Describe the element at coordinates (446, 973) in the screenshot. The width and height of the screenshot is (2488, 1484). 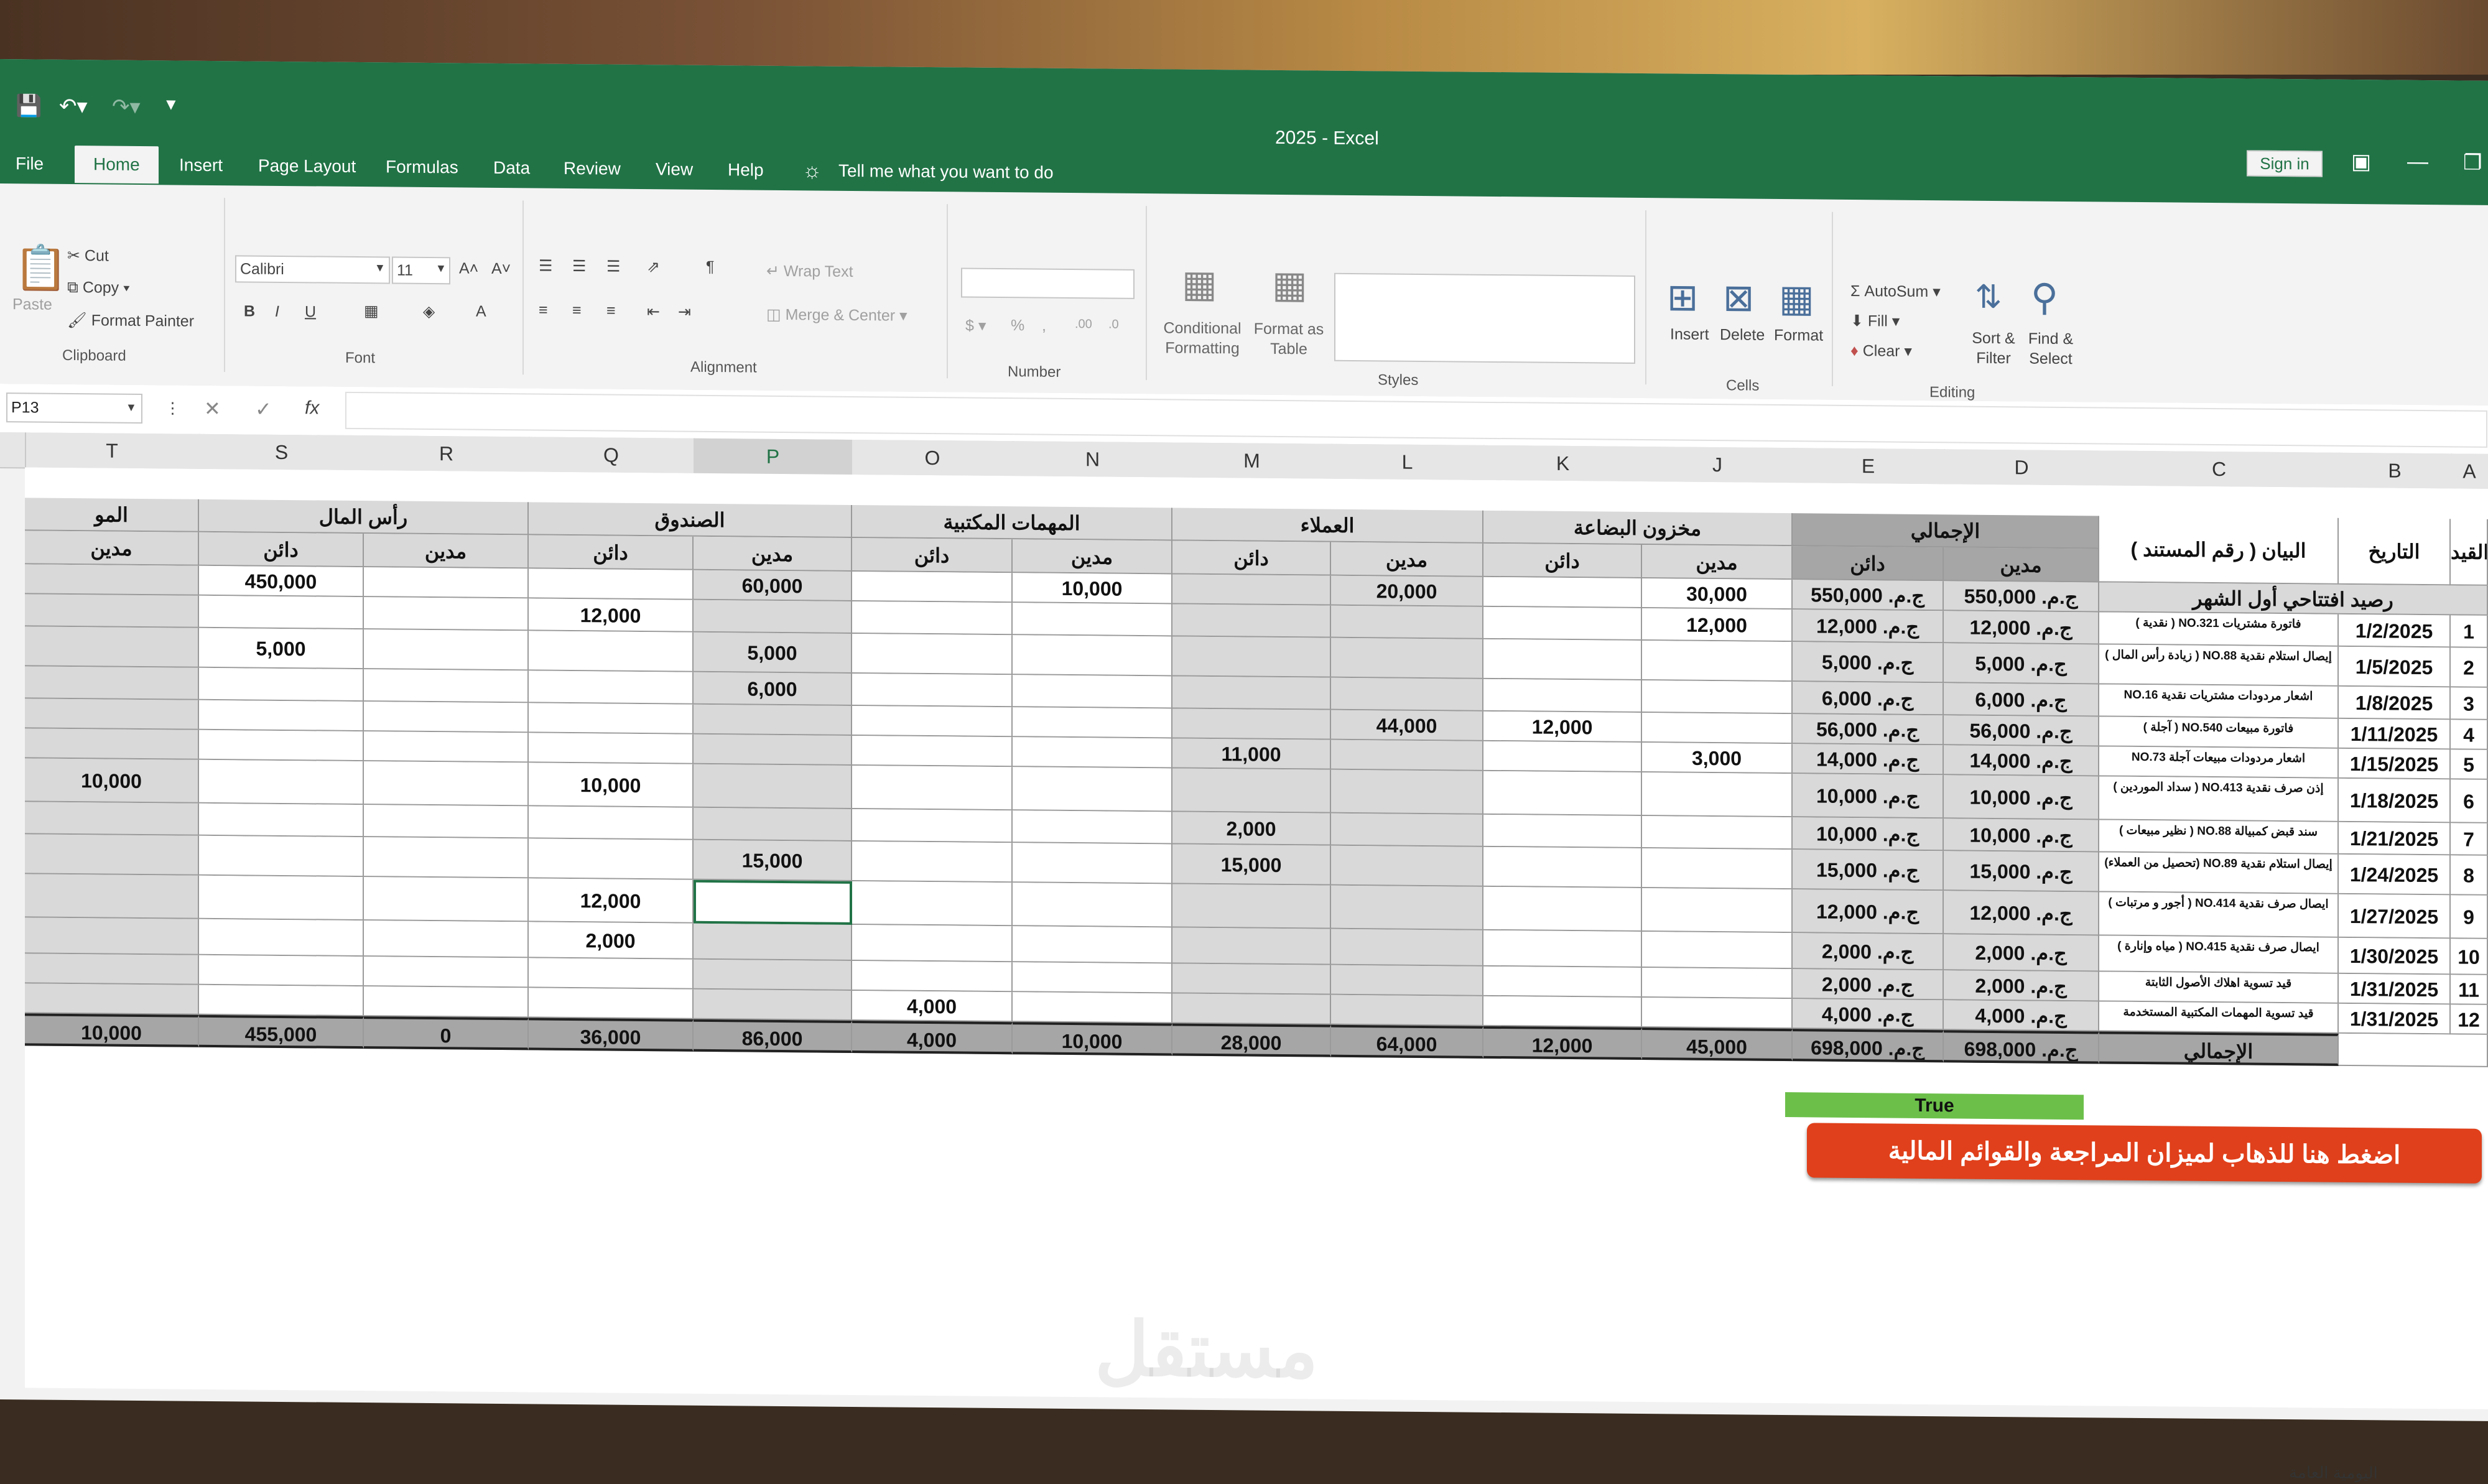
I see `cell-R11` at that location.